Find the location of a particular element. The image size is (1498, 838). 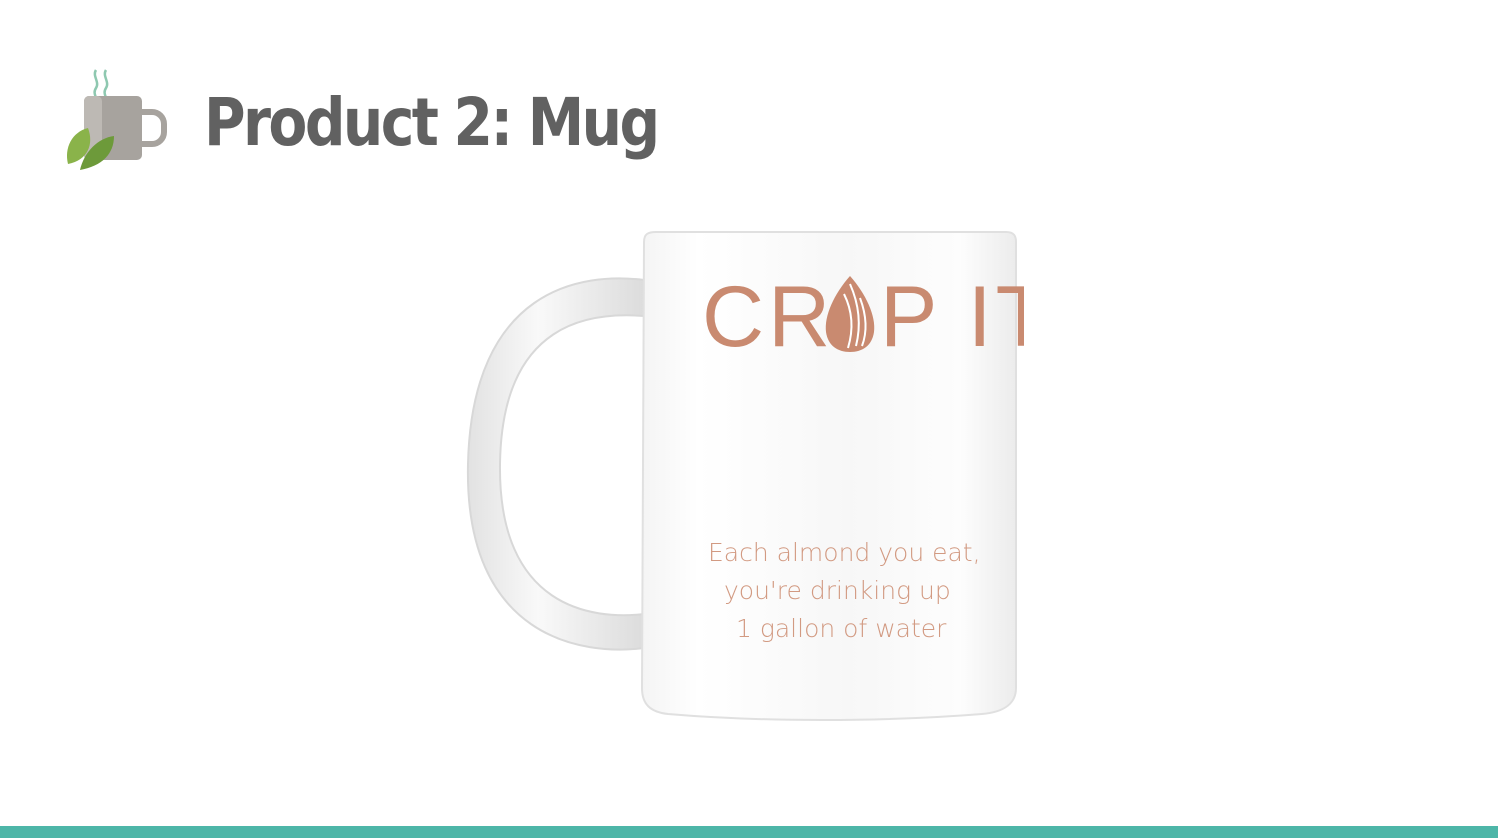

mug-handle-shape is located at coordinates (555, 464).